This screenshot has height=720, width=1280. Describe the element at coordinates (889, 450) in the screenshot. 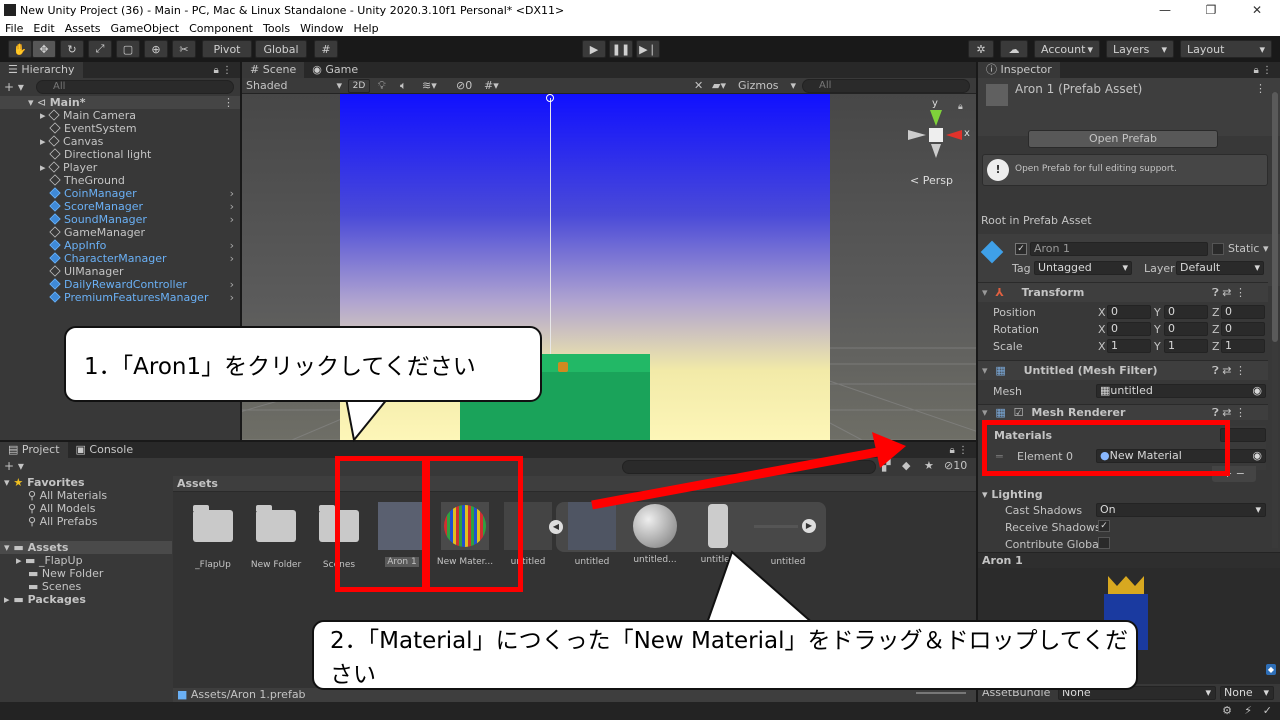

I see `drag-arrow-head` at that location.